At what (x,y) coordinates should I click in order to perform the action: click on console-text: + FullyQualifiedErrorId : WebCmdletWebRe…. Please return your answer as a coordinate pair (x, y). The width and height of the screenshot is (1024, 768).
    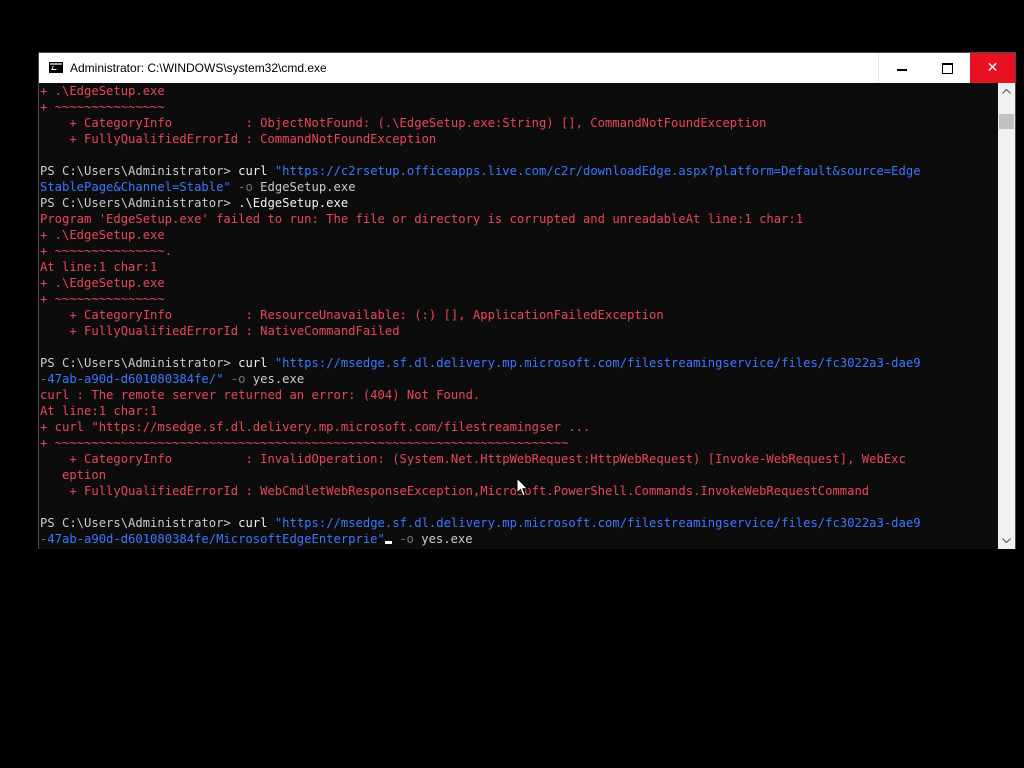
    Looking at the image, I should click on (455, 491).